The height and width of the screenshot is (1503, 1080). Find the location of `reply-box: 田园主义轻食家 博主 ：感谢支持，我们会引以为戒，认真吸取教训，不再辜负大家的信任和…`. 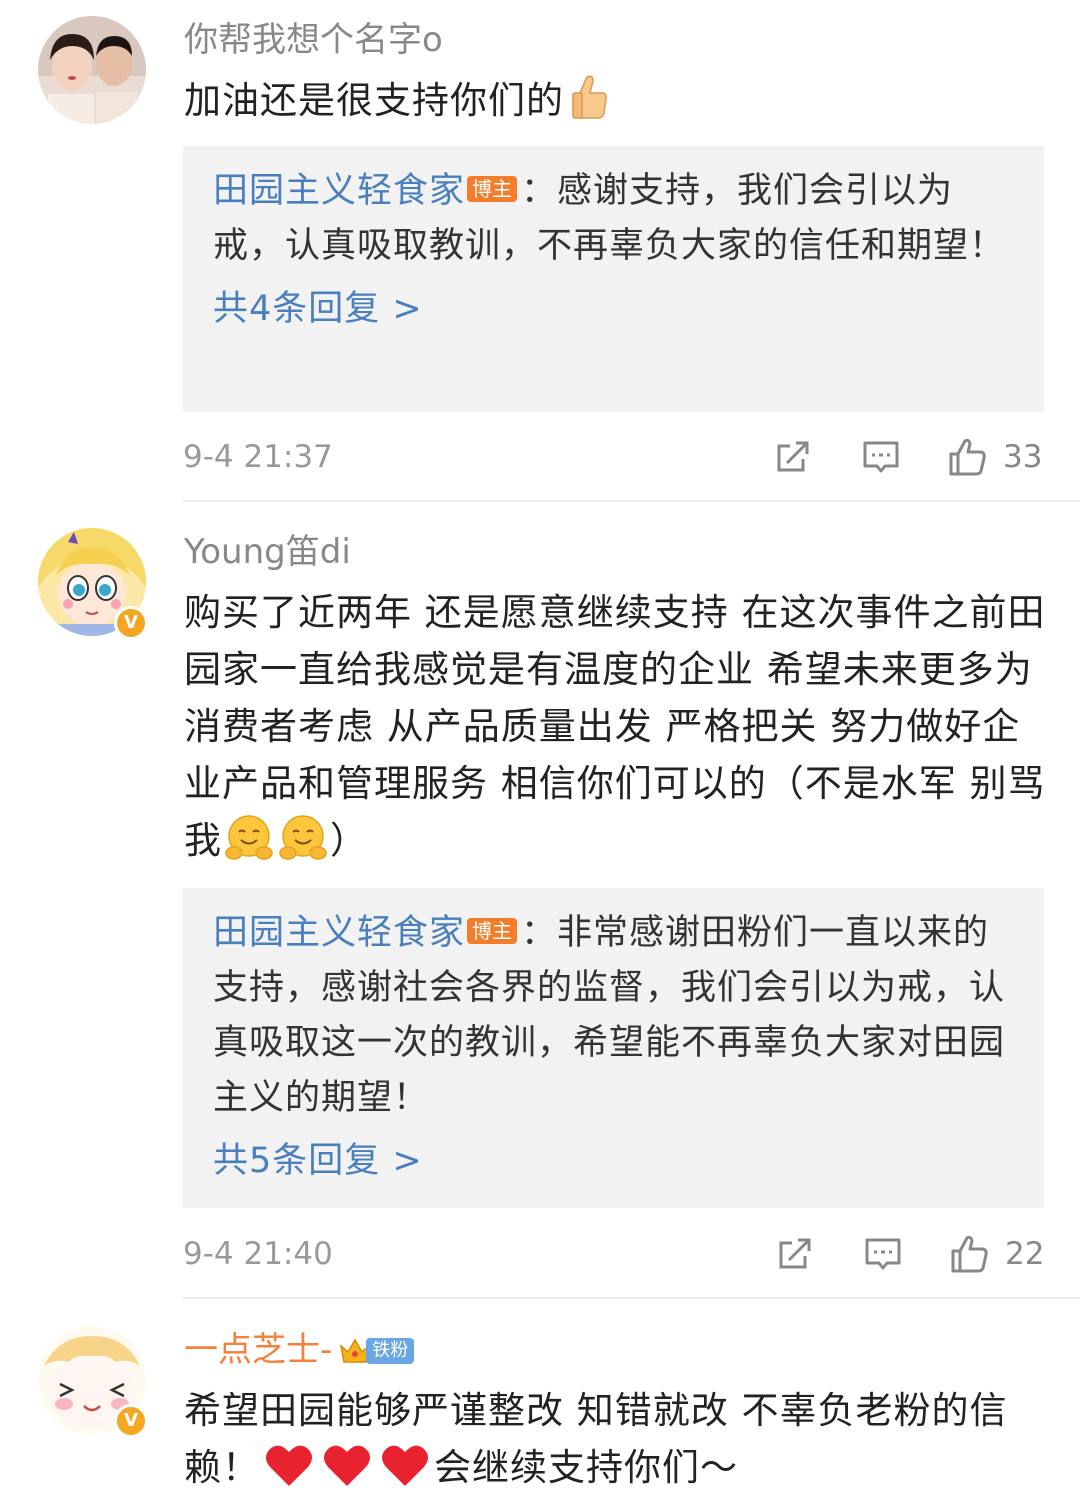

reply-box: 田园主义轻食家 博主 ：感谢支持，我们会引以为戒，认真吸取教训，不再辜负大家的信任和… is located at coordinates (613, 279).